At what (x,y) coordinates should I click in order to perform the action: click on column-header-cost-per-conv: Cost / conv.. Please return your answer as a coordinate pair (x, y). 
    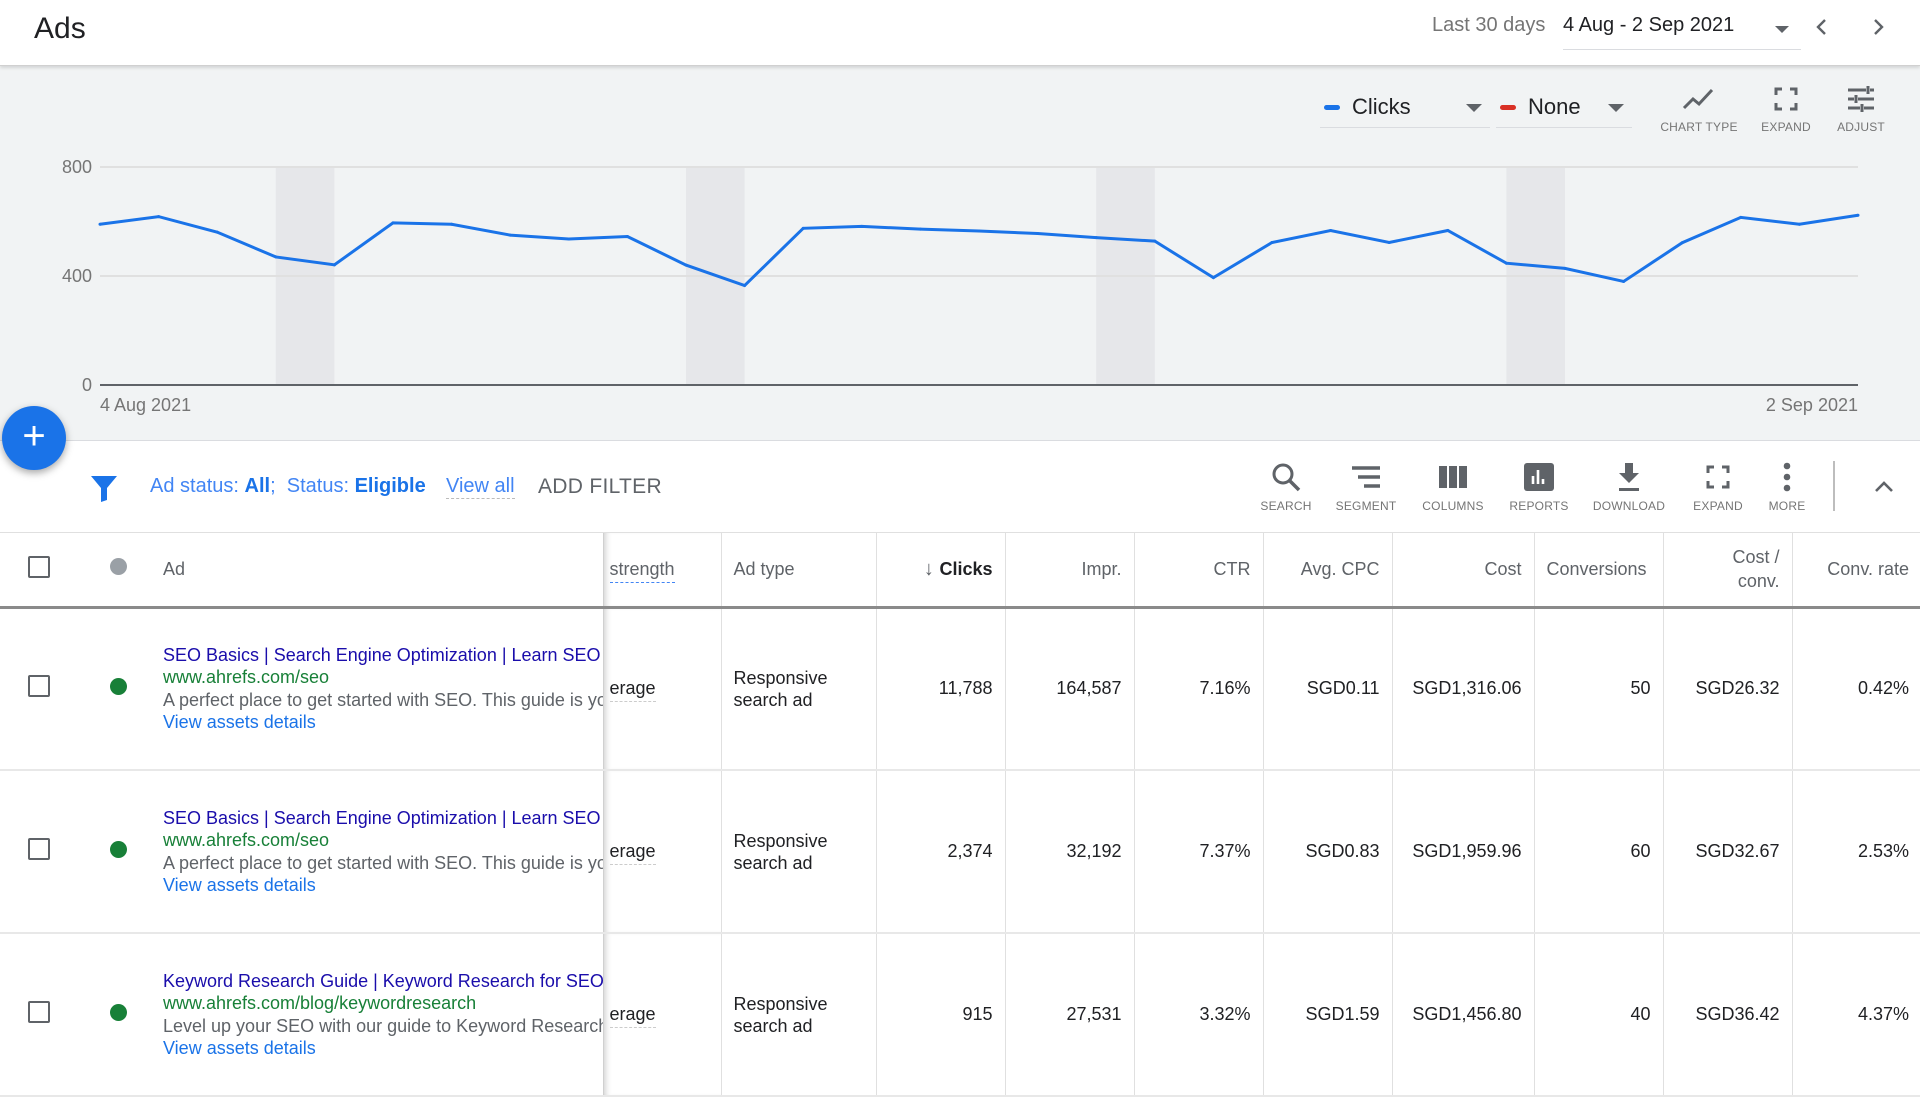
    Looking at the image, I should click on (1728, 571).